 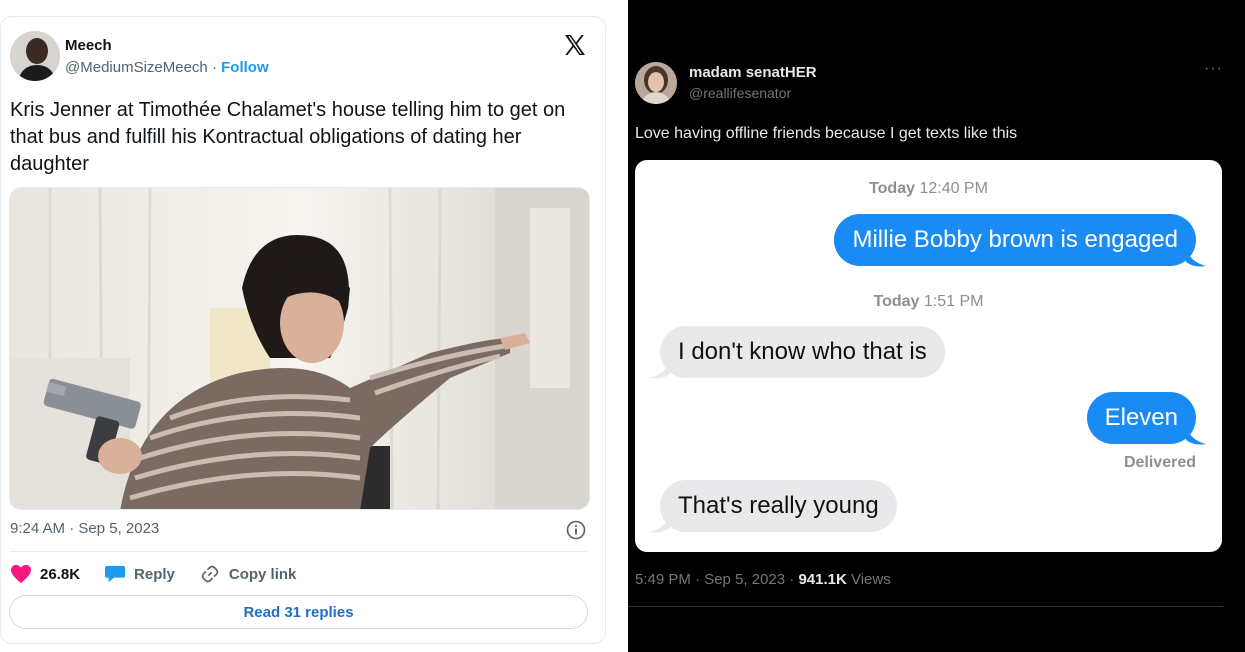 I want to click on delivered-status: Delivered, so click(x=1159, y=462).